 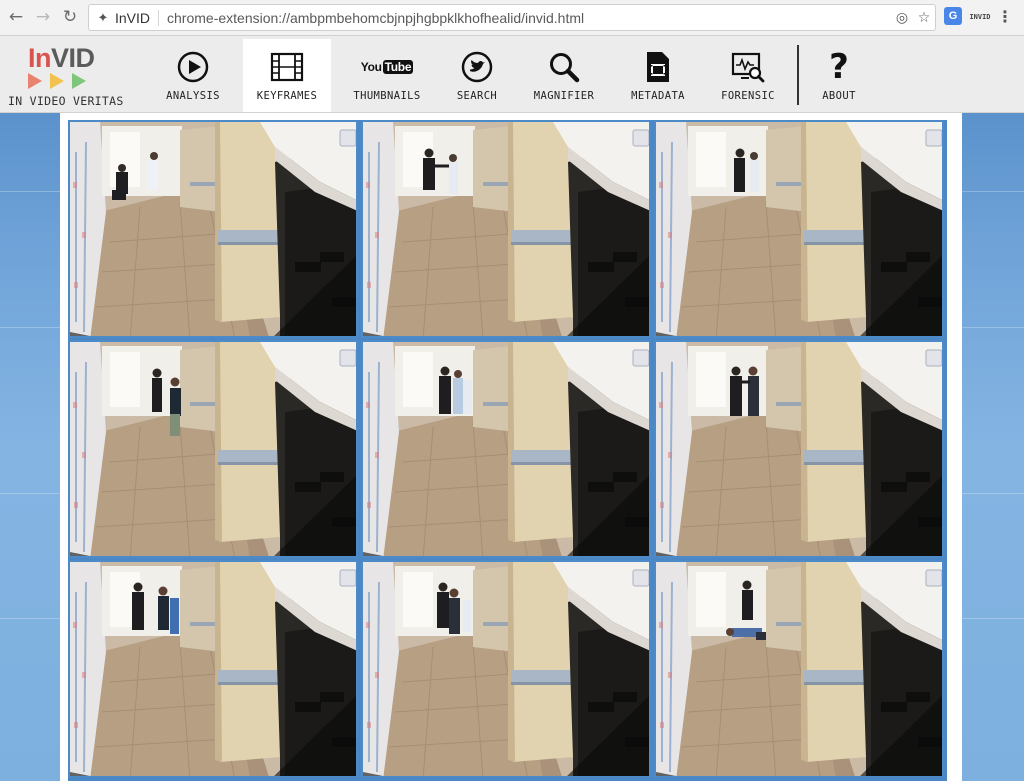 What do you see at coordinates (287, 67) in the screenshot?
I see `film-strip-icon` at bounding box center [287, 67].